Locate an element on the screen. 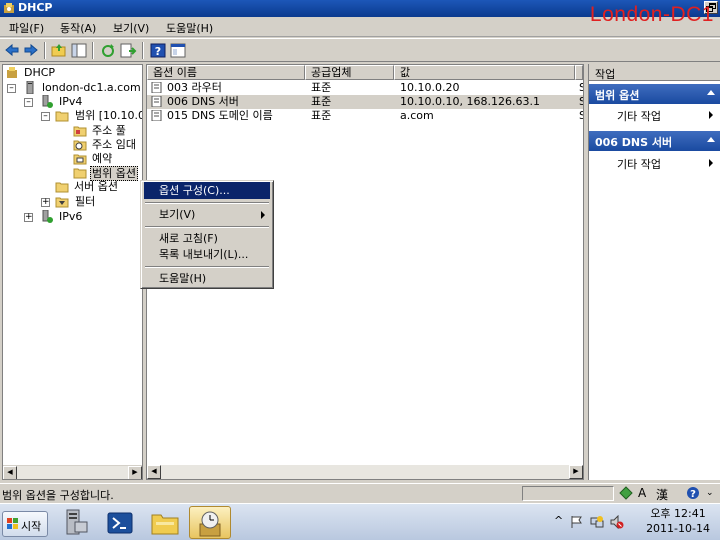 Image resolution: width=720 pixels, height=540 pixels. actions-header: 작업 is located at coordinates (654, 72).